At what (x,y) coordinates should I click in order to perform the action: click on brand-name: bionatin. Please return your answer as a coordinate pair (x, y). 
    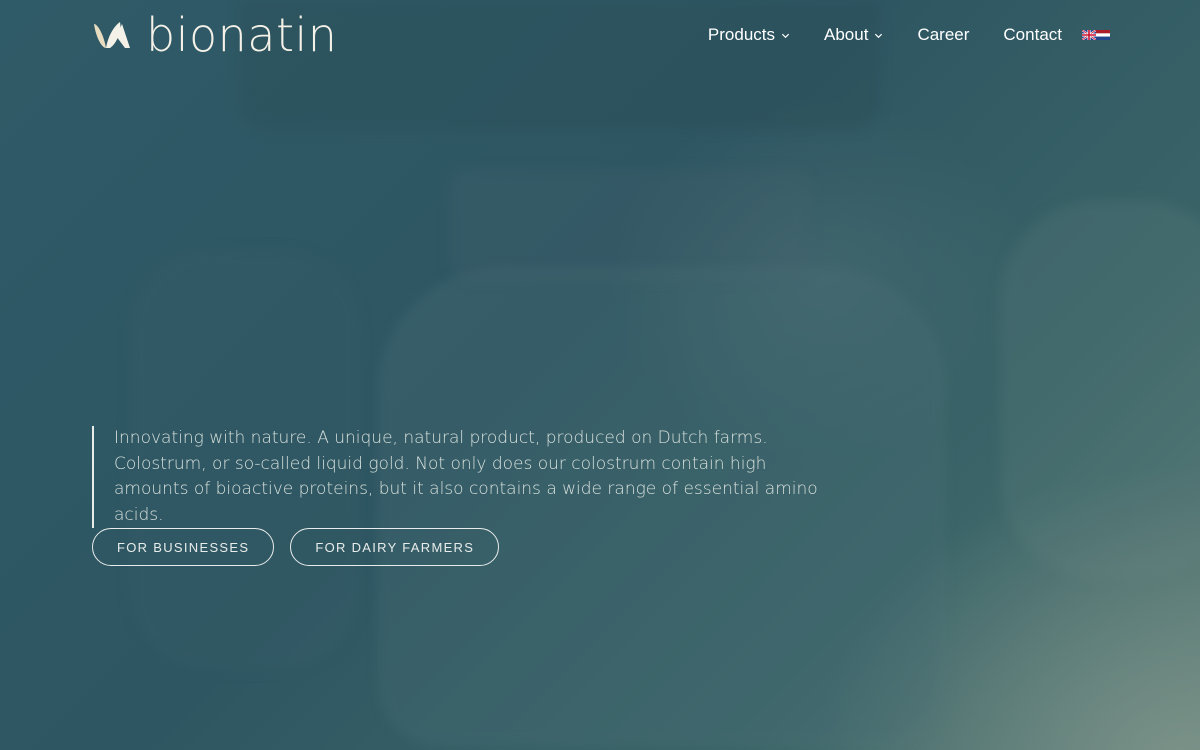
    Looking at the image, I should click on (242, 35).